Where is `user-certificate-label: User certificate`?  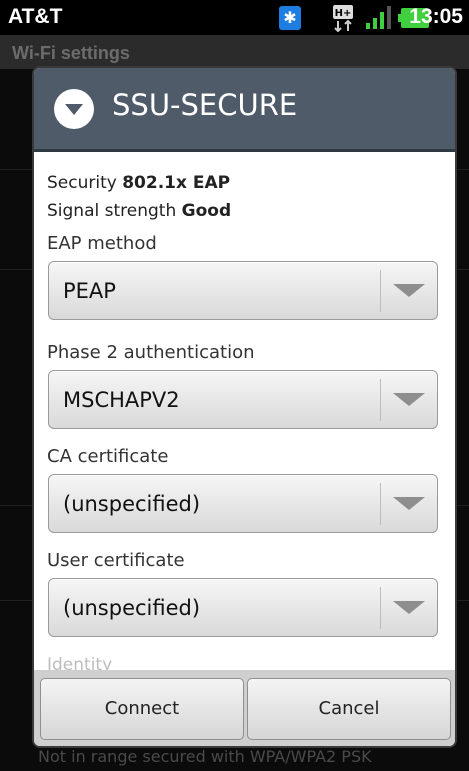 user-certificate-label: User certificate is located at coordinates (116, 560).